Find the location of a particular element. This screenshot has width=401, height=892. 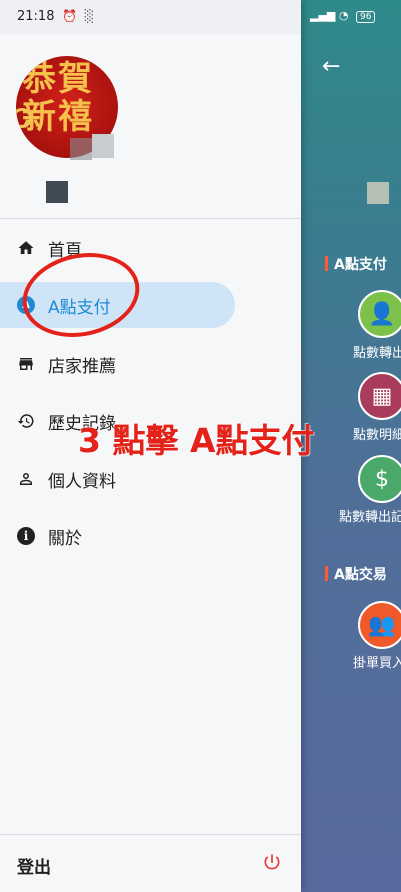

avatar-text: 恭賀新禧 is located at coordinates (58, 98).